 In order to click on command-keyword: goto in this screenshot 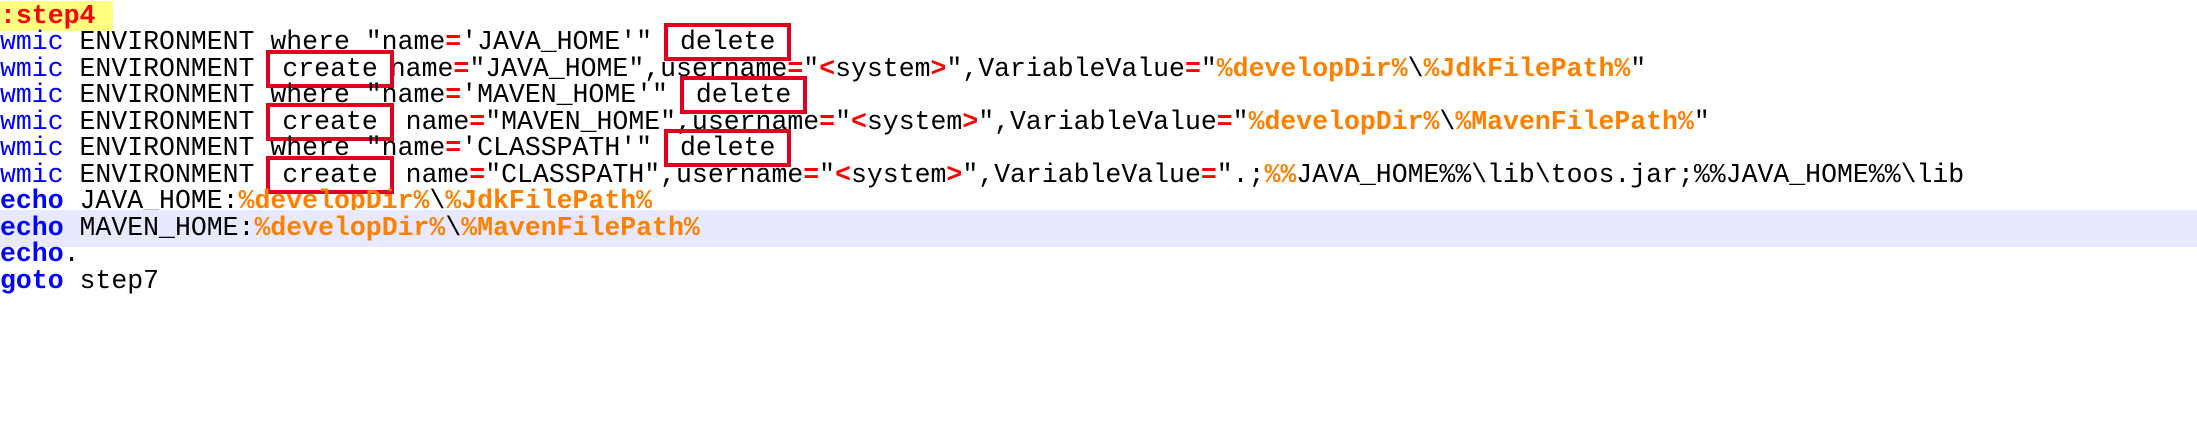, I will do `click(32, 280)`.